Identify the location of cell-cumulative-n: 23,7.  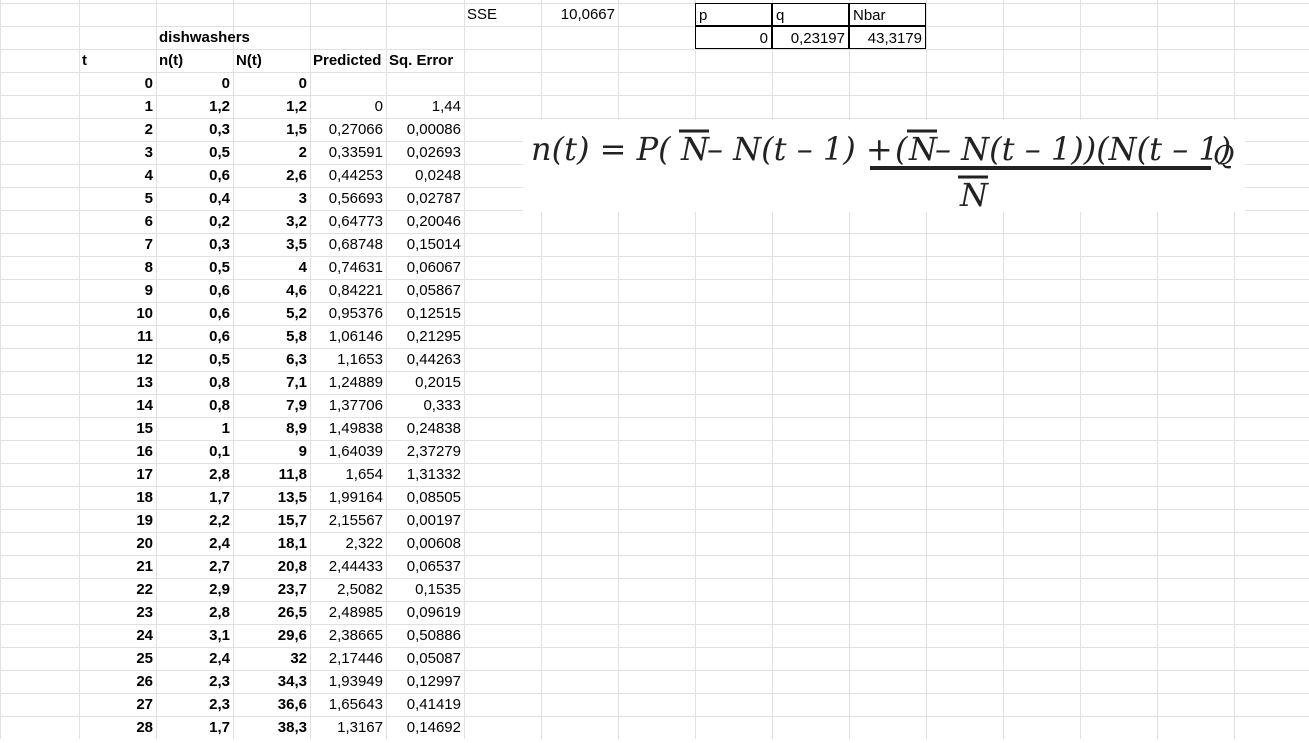
(271, 589).